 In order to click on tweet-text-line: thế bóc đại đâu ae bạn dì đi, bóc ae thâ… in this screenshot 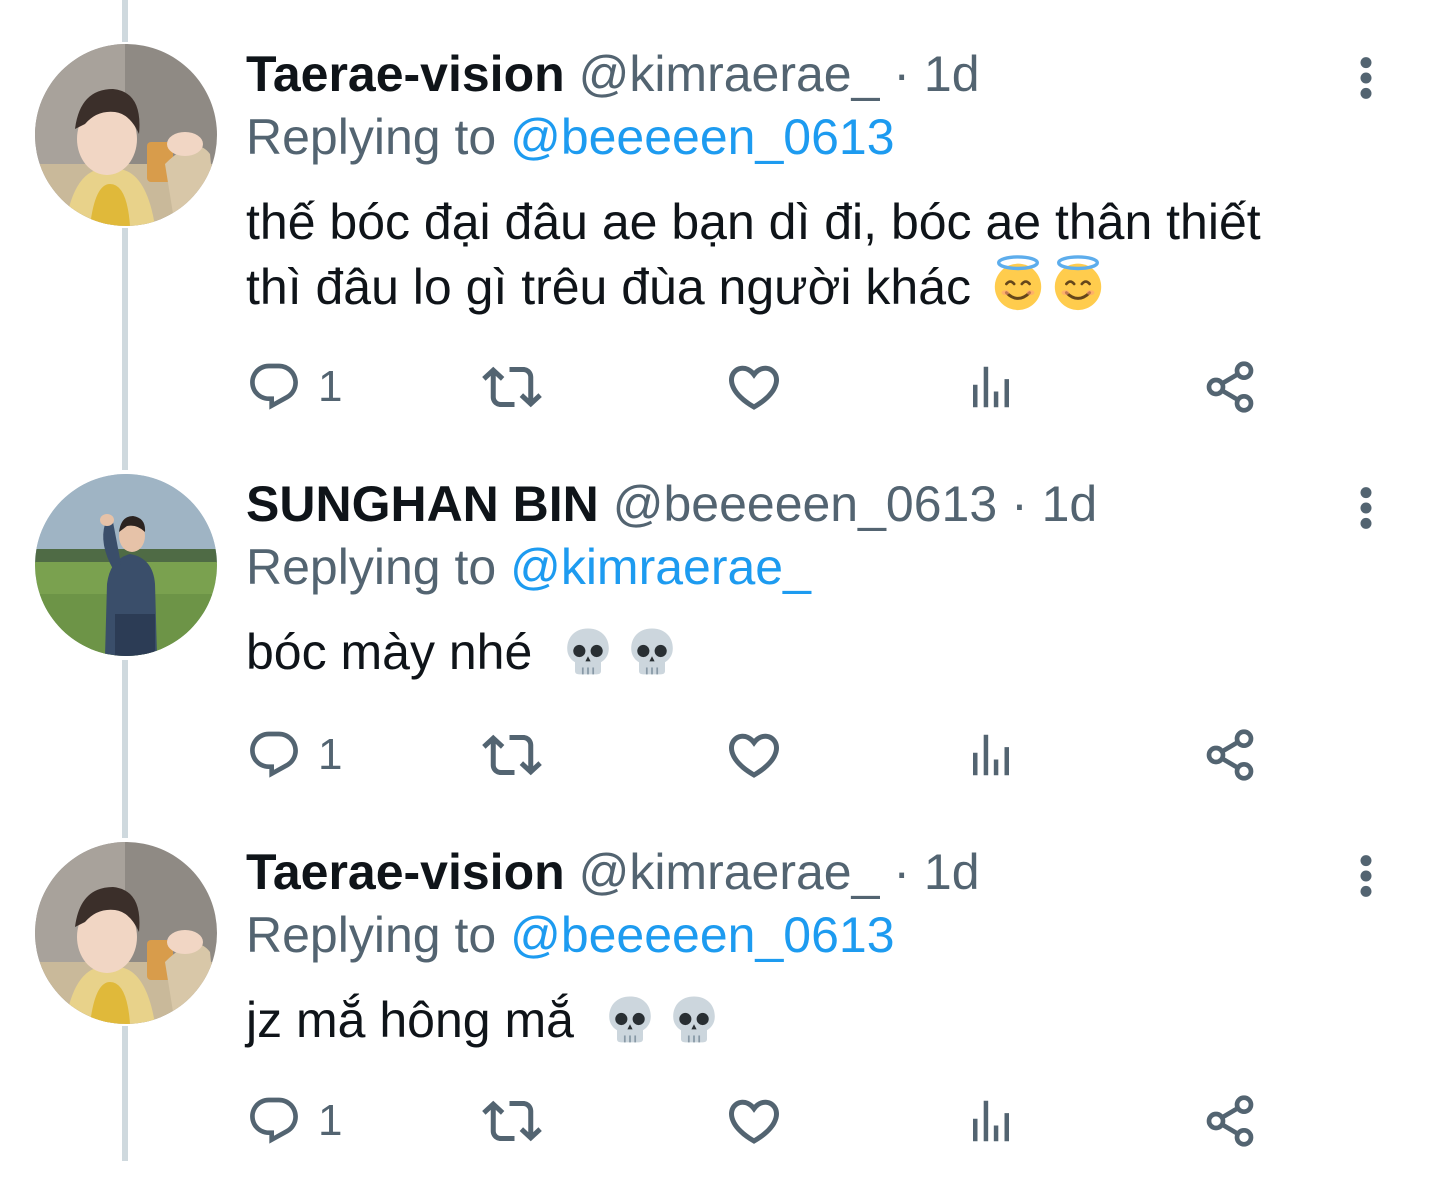, I will do `click(753, 222)`.